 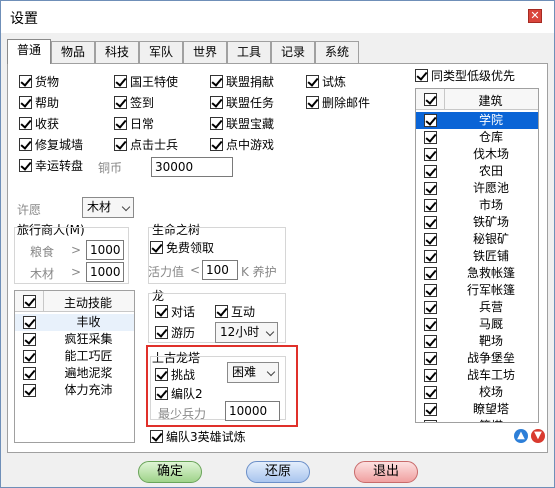 What do you see at coordinates (29, 301) in the screenshot?
I see `skills-select-all-checkbox` at bounding box center [29, 301].